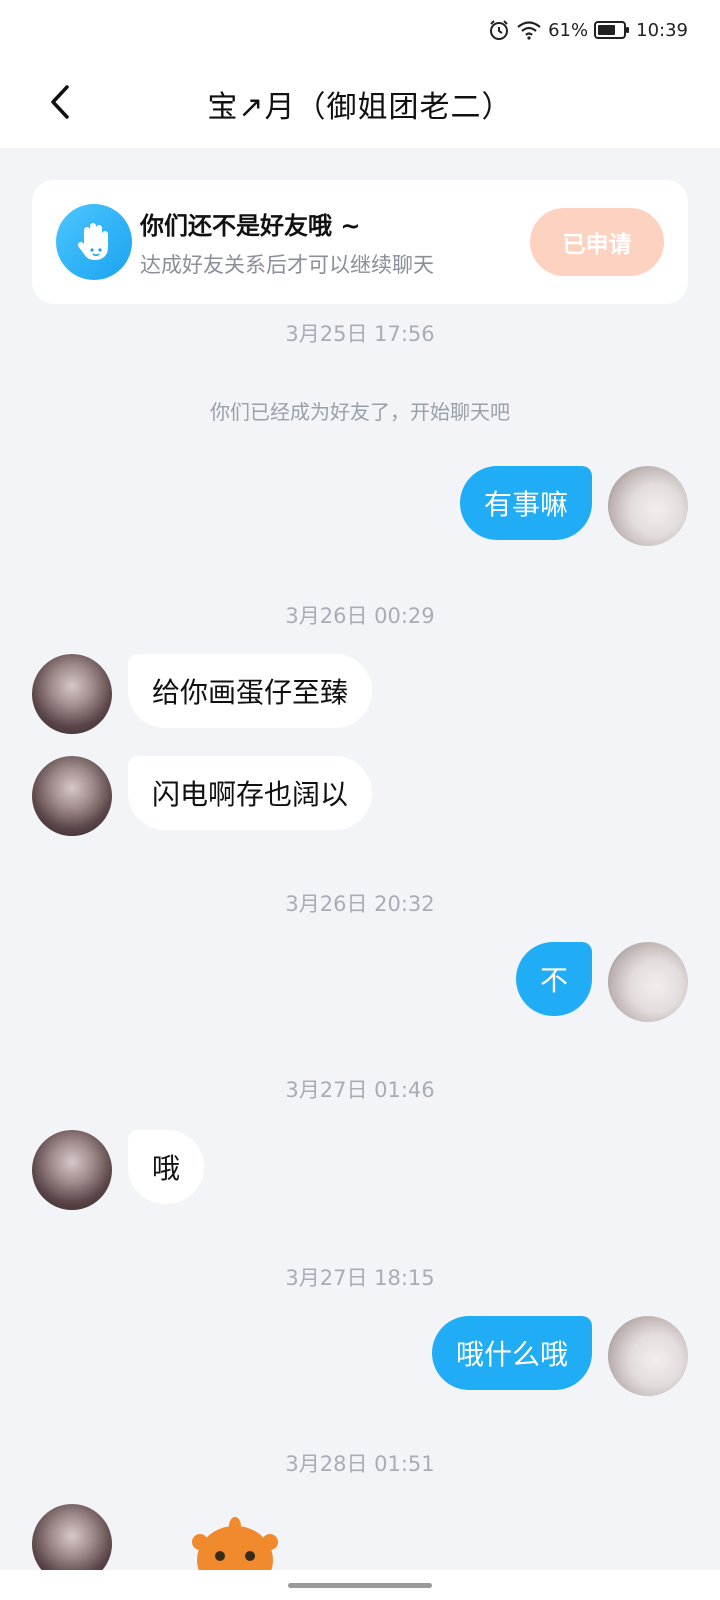 Image resolution: width=720 pixels, height=1600 pixels. What do you see at coordinates (94, 242) in the screenshot?
I see `hand-icon` at bounding box center [94, 242].